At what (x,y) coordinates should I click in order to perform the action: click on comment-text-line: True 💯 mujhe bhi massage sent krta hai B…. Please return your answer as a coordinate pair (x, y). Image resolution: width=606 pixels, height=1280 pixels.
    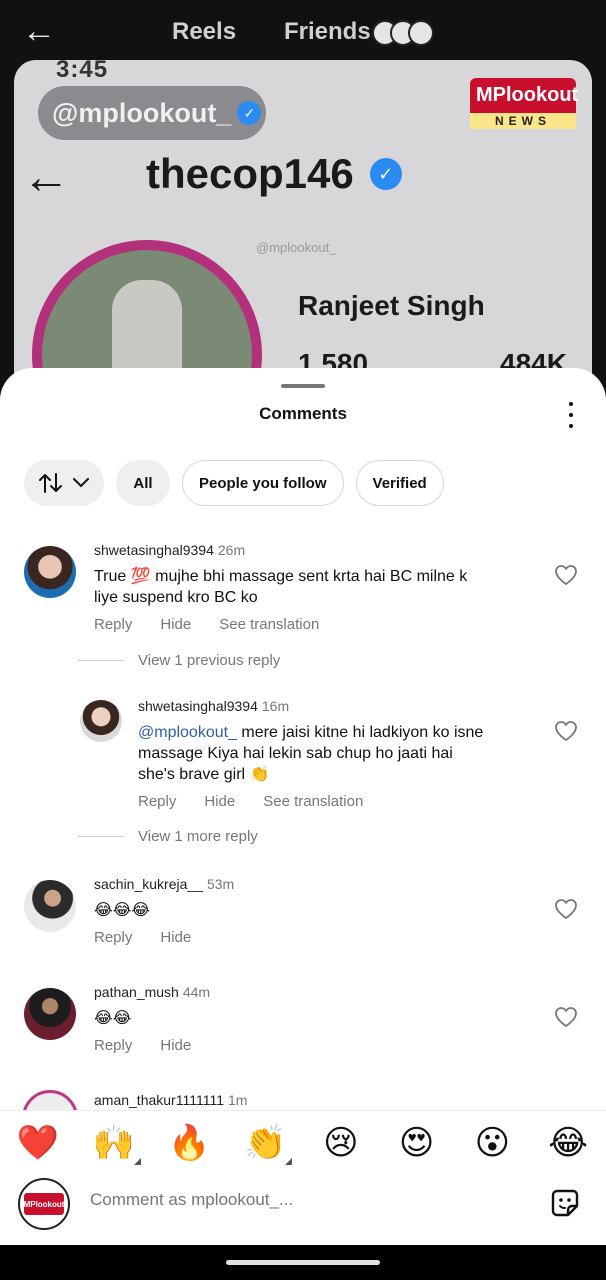
    Looking at the image, I should click on (281, 576).